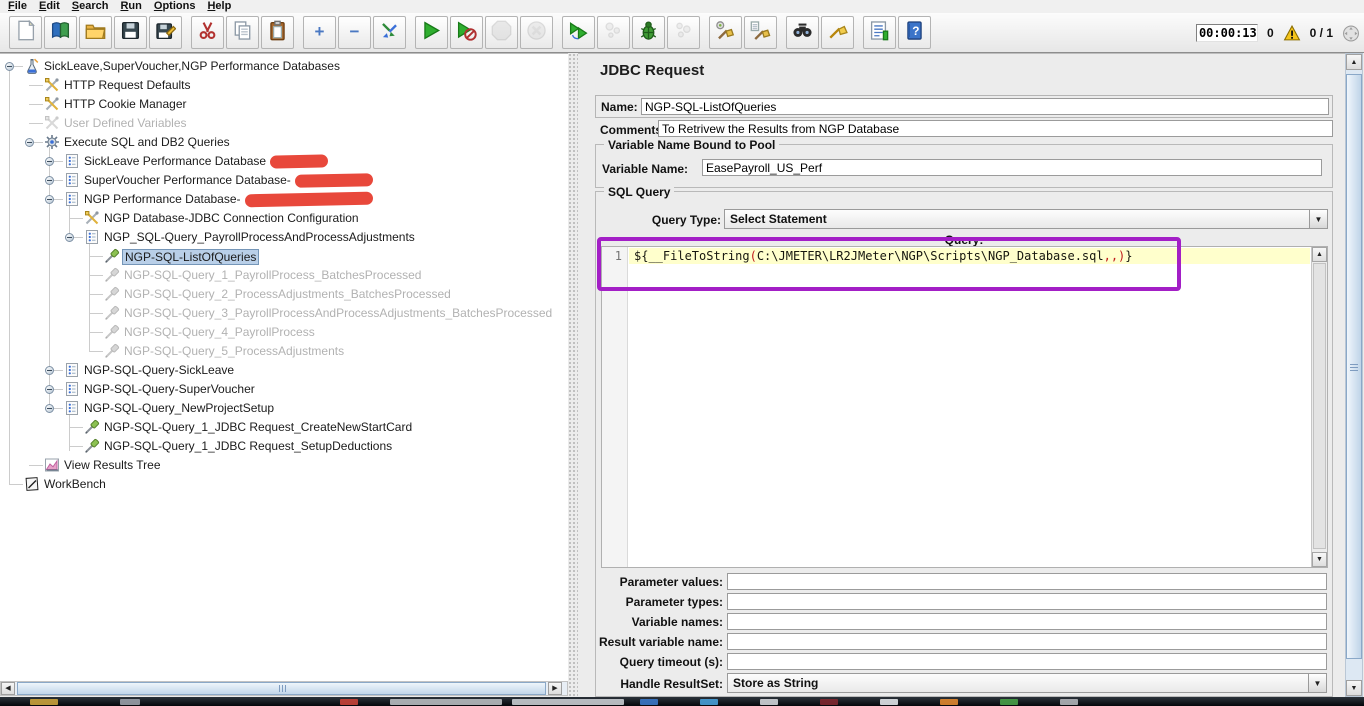  I want to click on tree-item-ngp-performance-database: NGP Performance Database-, so click(284, 199).